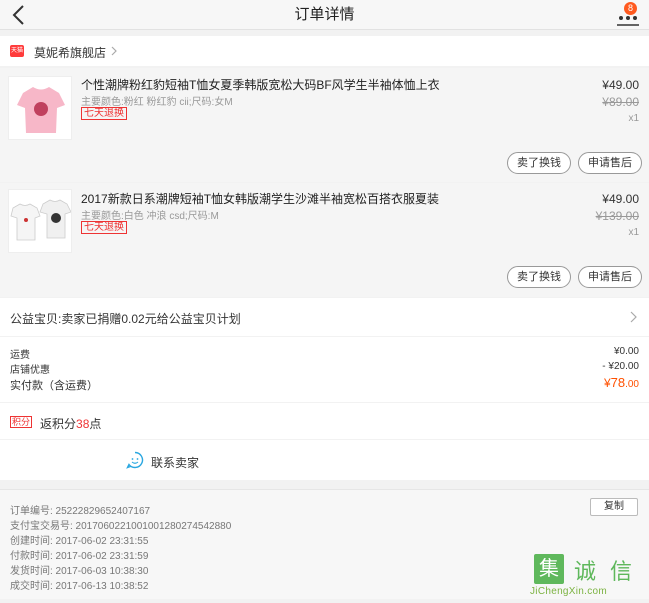 The width and height of the screenshot is (649, 603). What do you see at coordinates (150, 216) in the screenshot?
I see `product-sku: 主要颜色:白色 冲浪 csd;尺码:M` at bounding box center [150, 216].